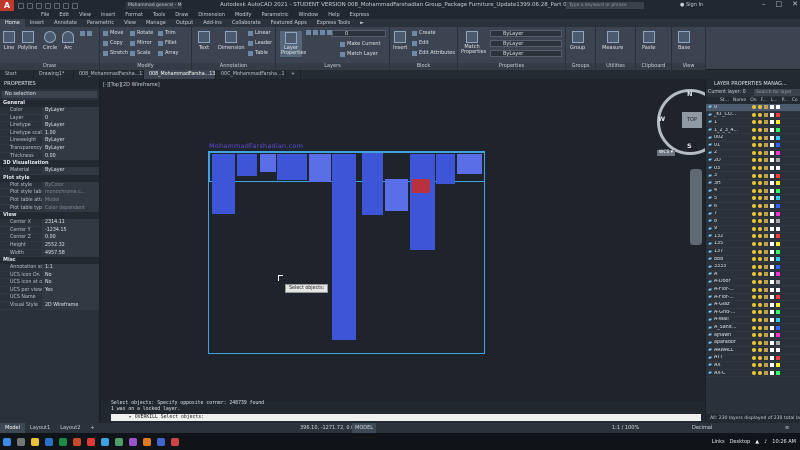 The image size is (800, 450). Describe the element at coordinates (605, 5) in the screenshot. I see `search-input: Type a keyword or phrase` at that location.